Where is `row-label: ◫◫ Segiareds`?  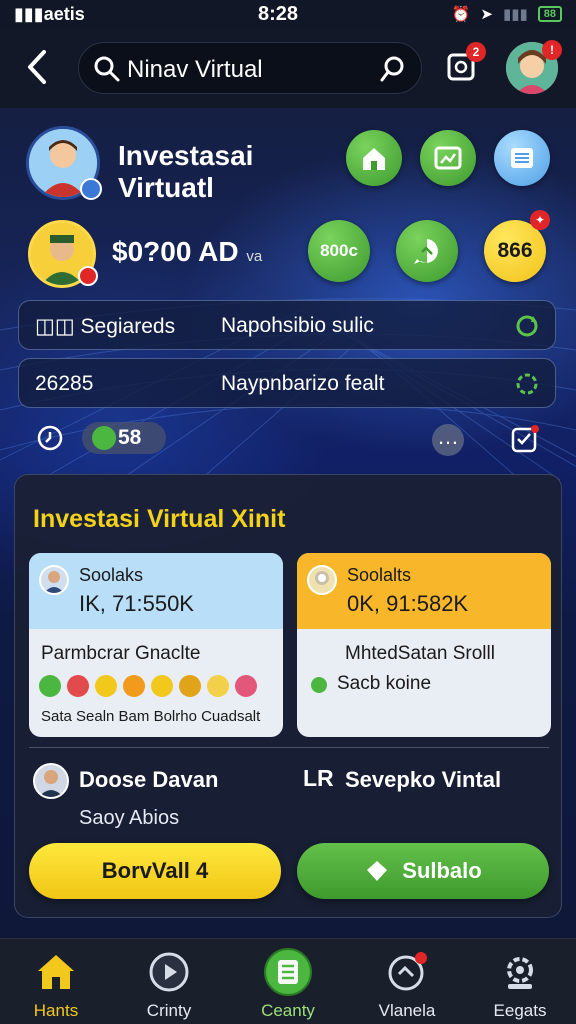 row-label: ◫◫ Segiareds is located at coordinates (105, 326).